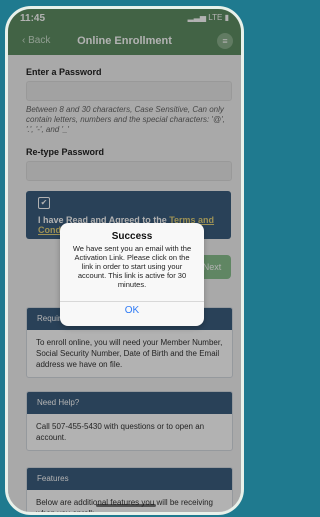 The height and width of the screenshot is (517, 320). What do you see at coordinates (126, 505) in the screenshot?
I see `home-indicator` at bounding box center [126, 505].